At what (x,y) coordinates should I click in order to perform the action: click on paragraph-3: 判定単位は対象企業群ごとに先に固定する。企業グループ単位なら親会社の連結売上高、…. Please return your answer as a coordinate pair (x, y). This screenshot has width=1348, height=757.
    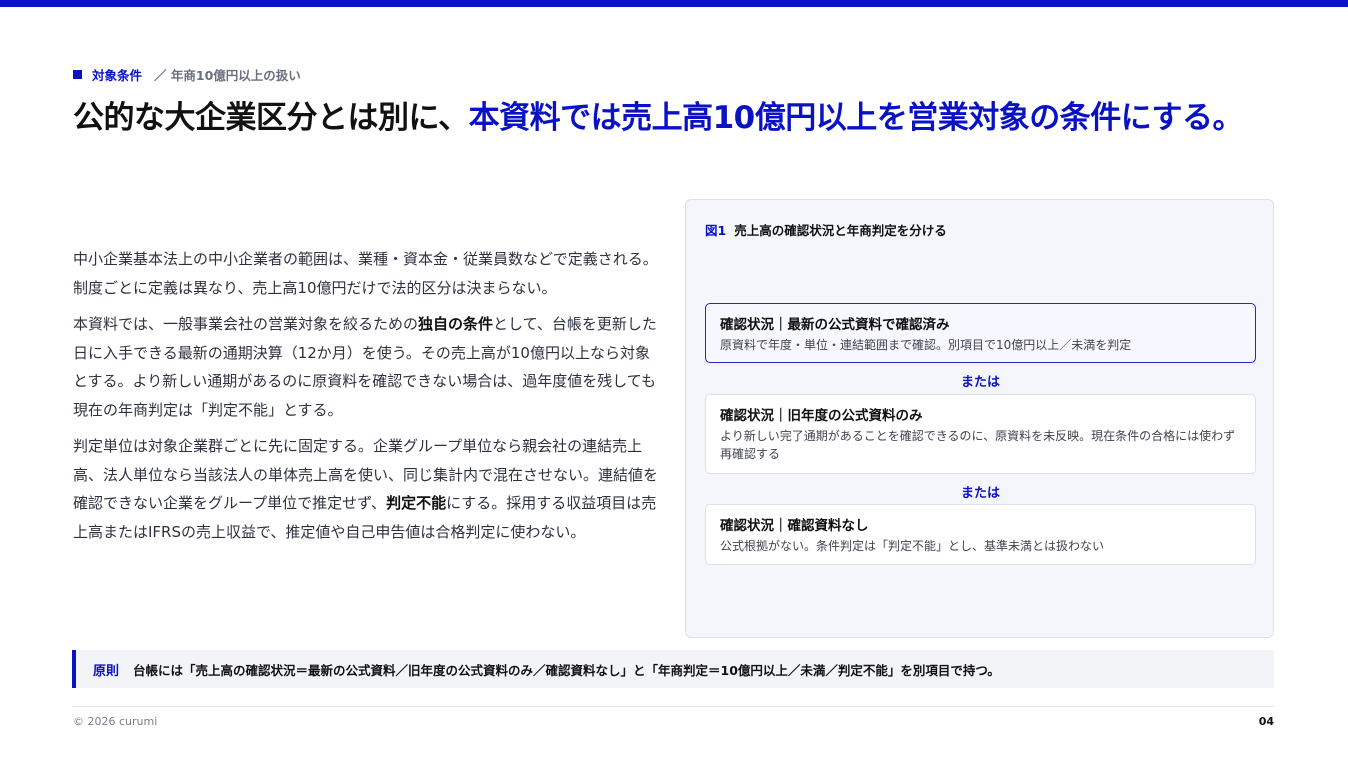
    Looking at the image, I should click on (365, 489).